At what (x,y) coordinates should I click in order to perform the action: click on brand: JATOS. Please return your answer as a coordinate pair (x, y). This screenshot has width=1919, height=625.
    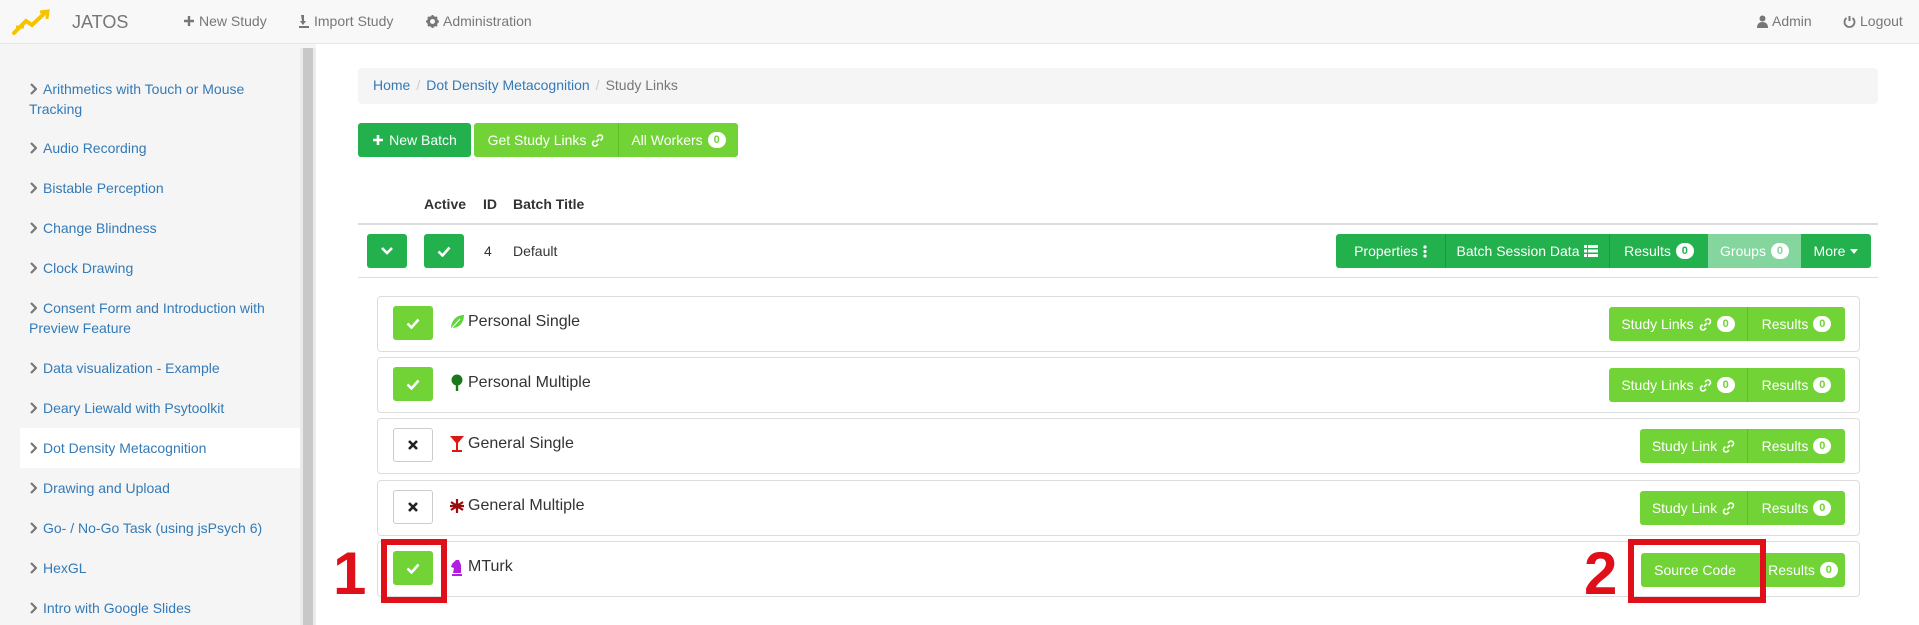
    Looking at the image, I should click on (70, 22).